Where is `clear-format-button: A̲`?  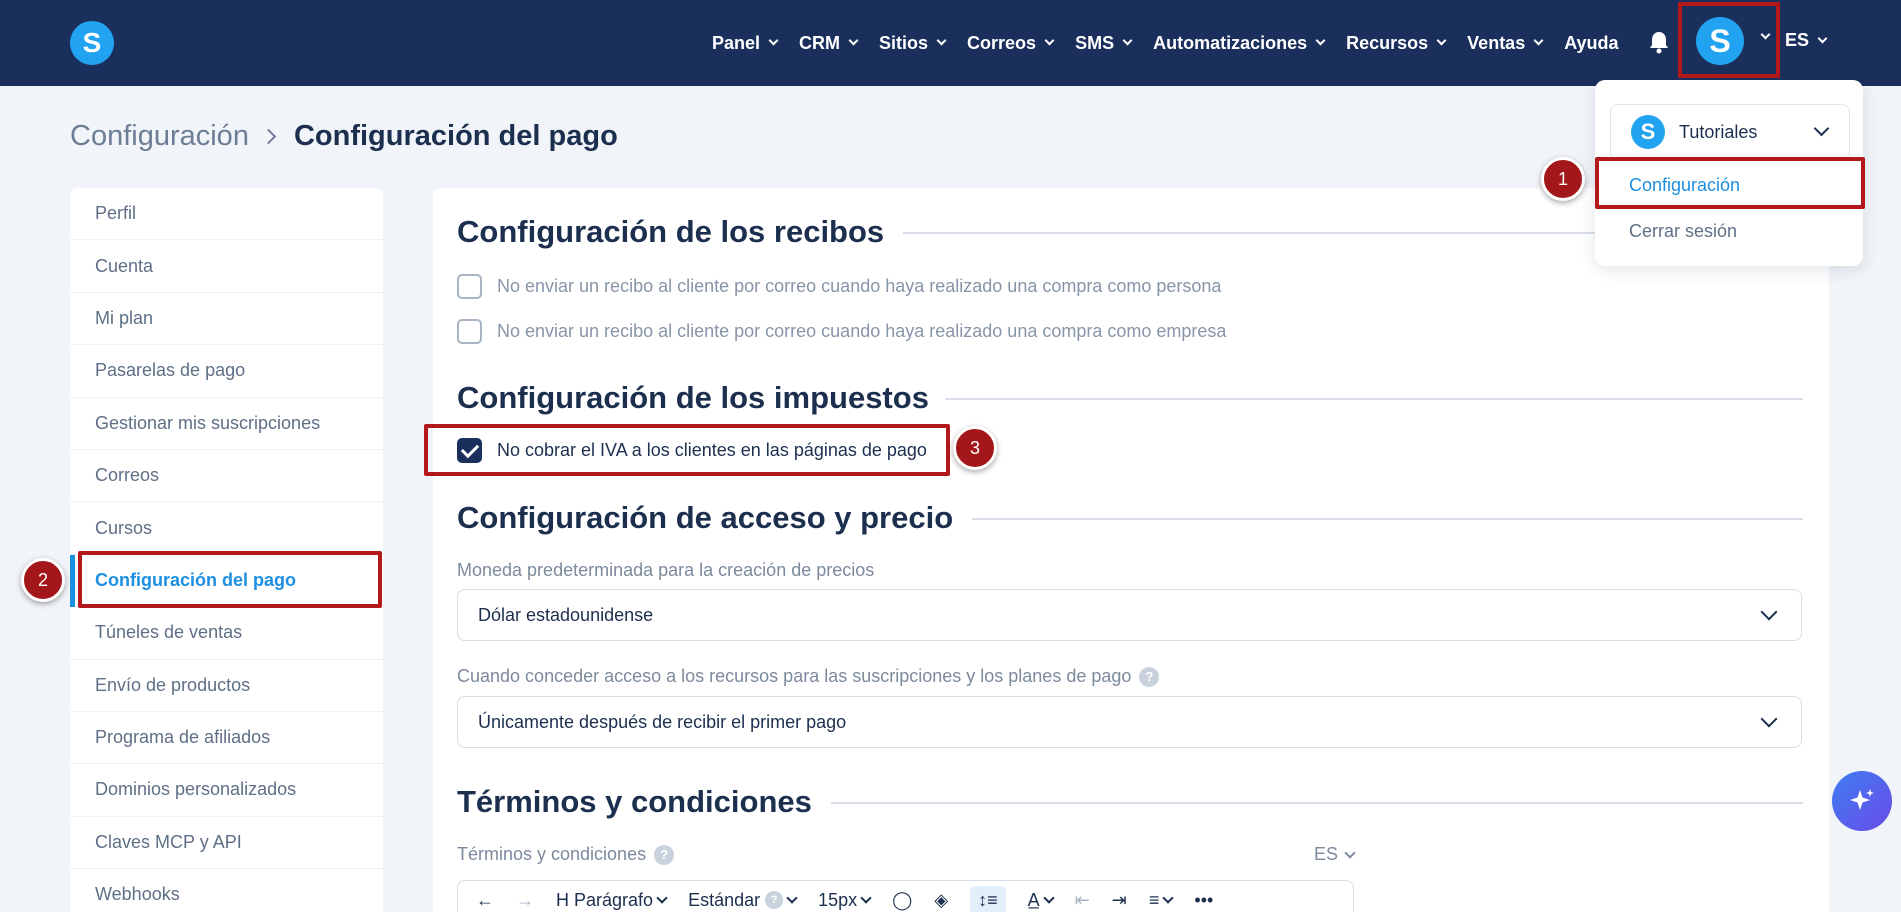 clear-format-button: A̲ is located at coordinates (1041, 900).